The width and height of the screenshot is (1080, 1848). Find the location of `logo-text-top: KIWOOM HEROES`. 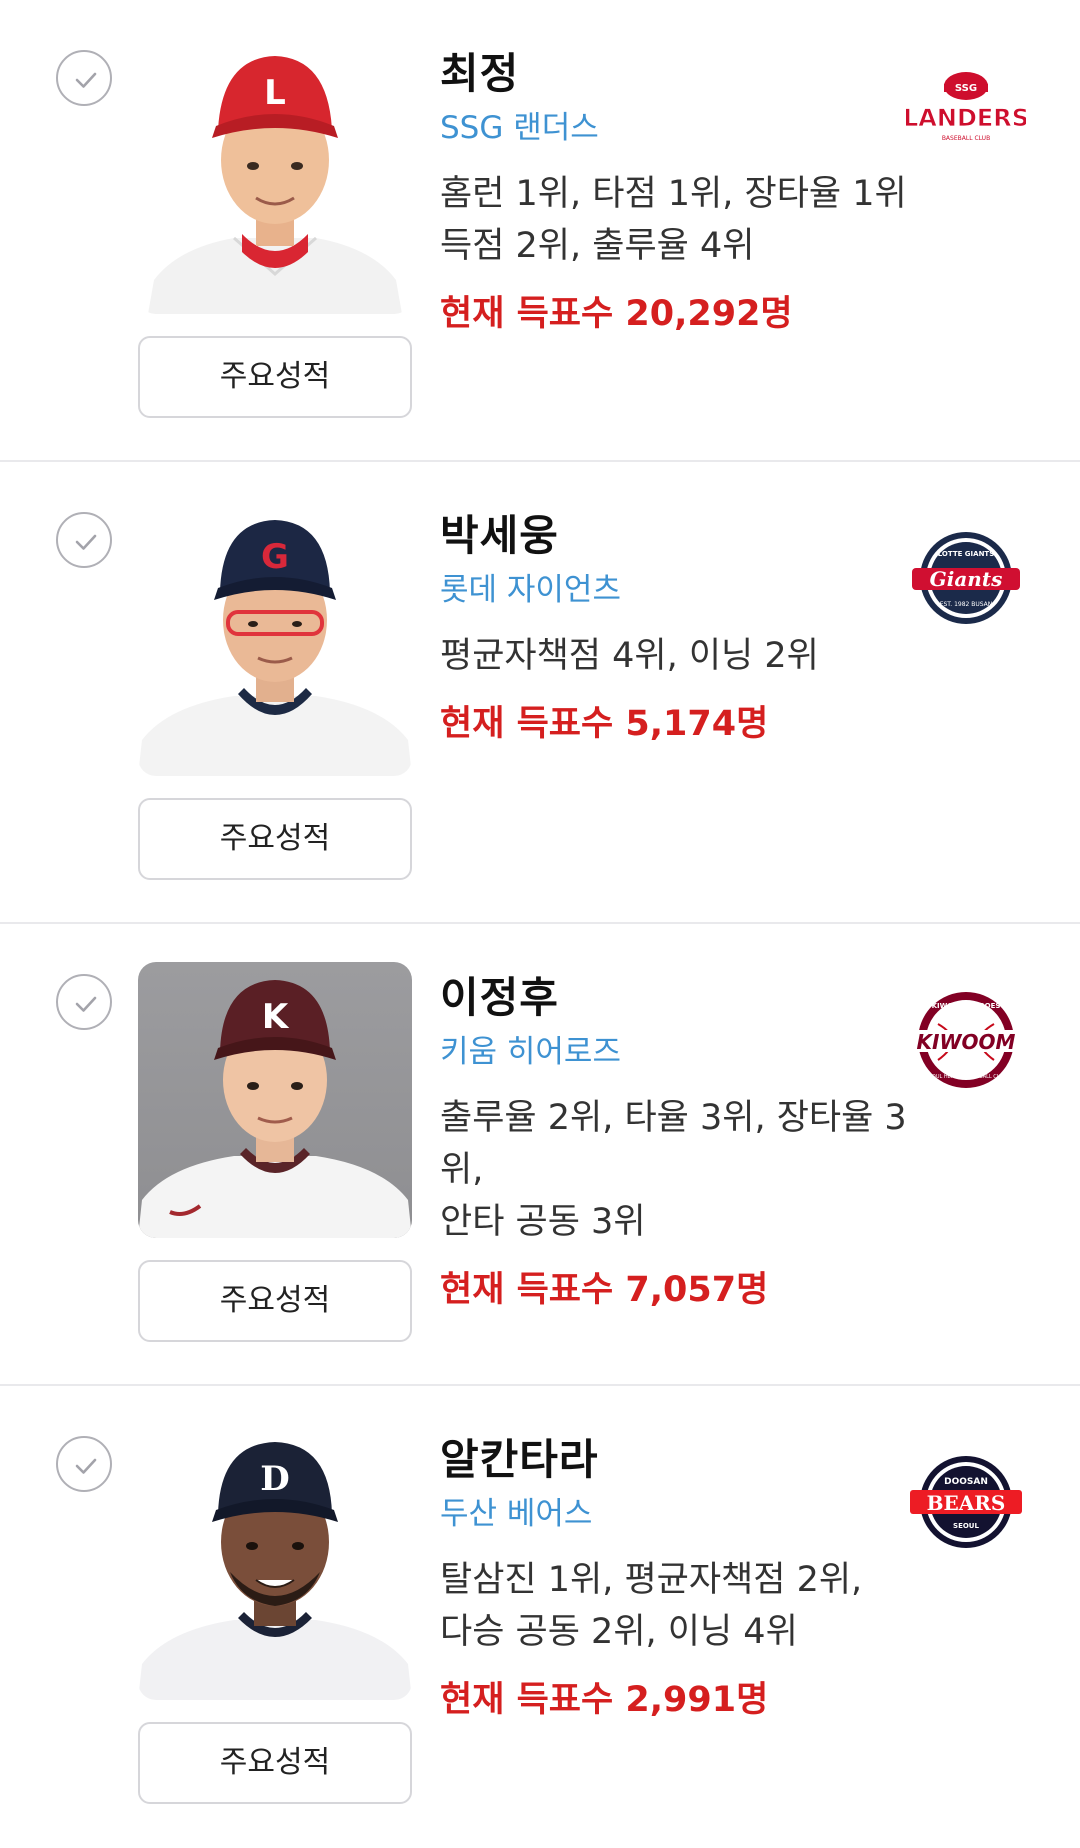

logo-text-top: KIWOOM HEROES is located at coordinates (966, 1006).